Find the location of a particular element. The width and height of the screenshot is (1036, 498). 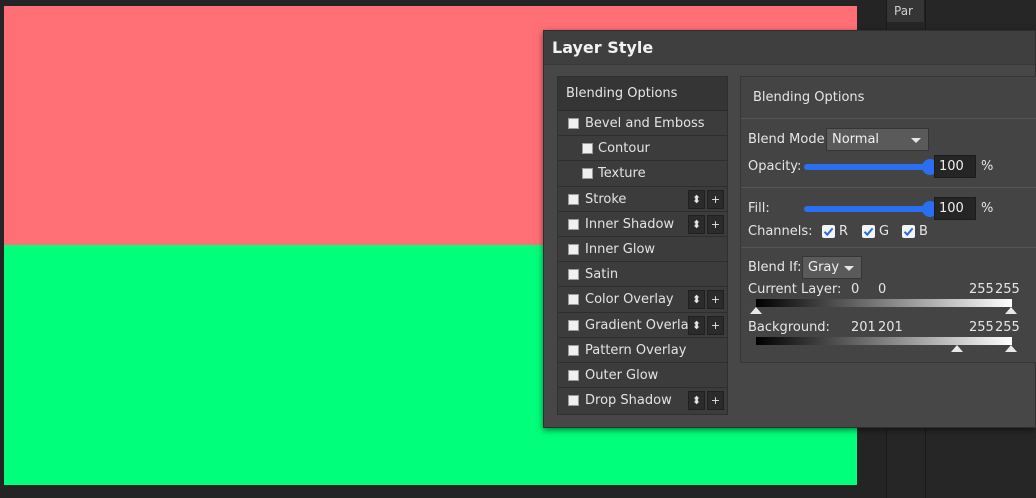

blend-mode-select: Normal is located at coordinates (877, 139).